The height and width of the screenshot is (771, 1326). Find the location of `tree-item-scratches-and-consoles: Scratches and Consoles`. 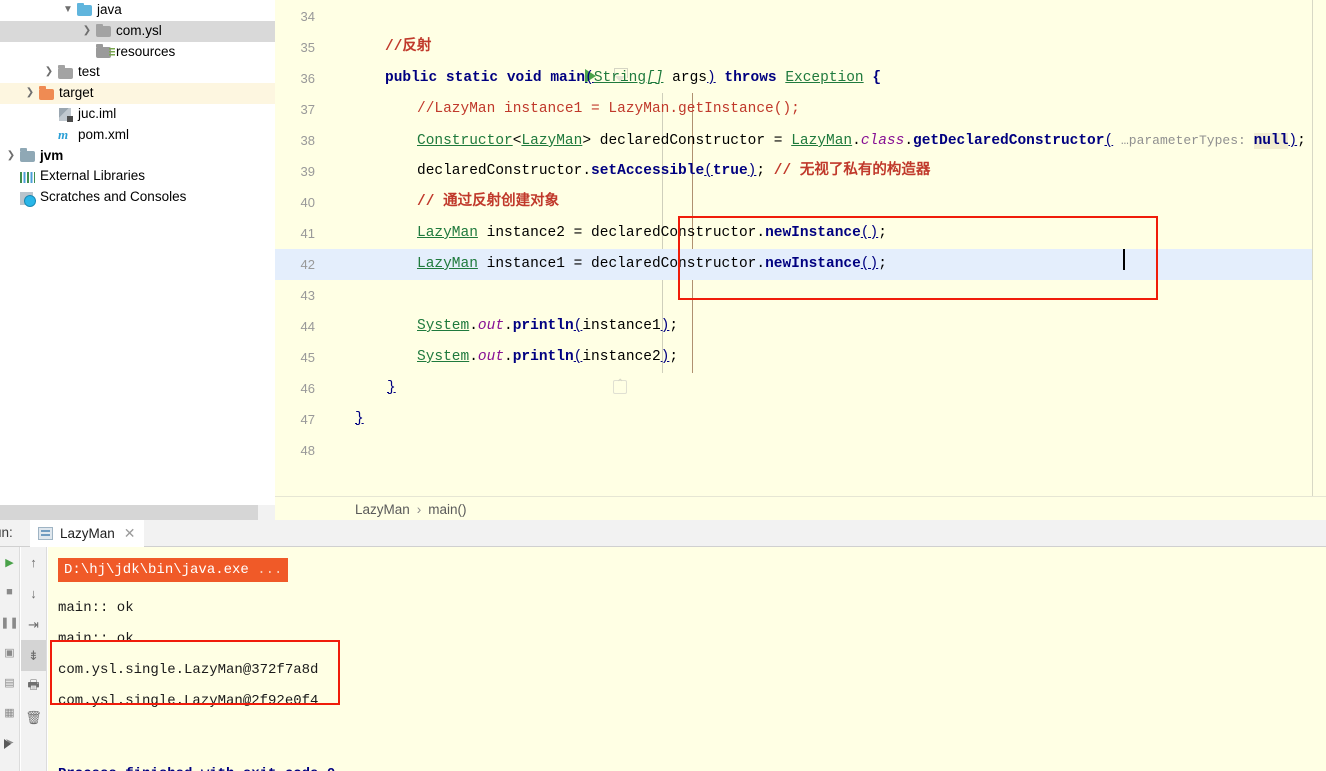

tree-item-scratches-and-consoles: Scratches and Consoles is located at coordinates (137, 197).